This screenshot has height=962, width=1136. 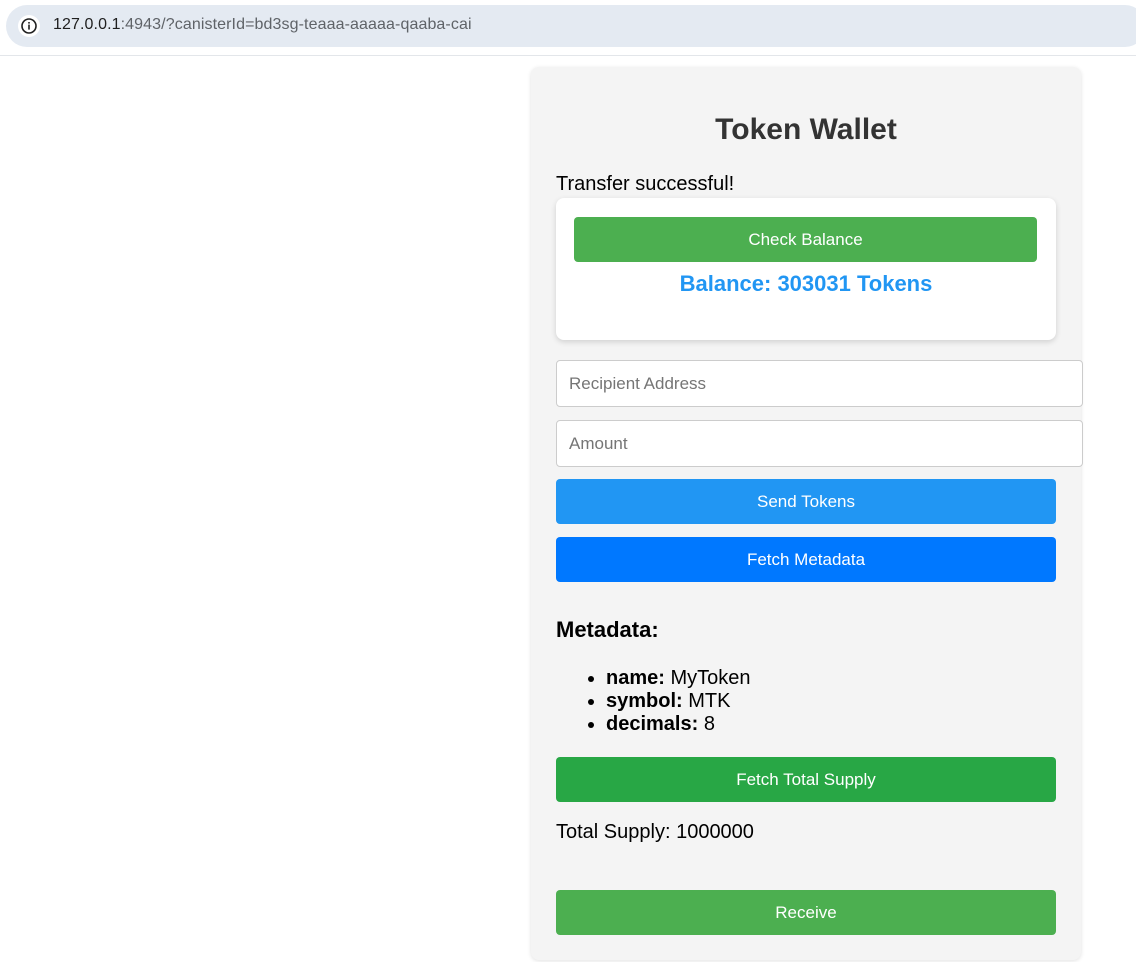 I want to click on amount-input, so click(x=819, y=443).